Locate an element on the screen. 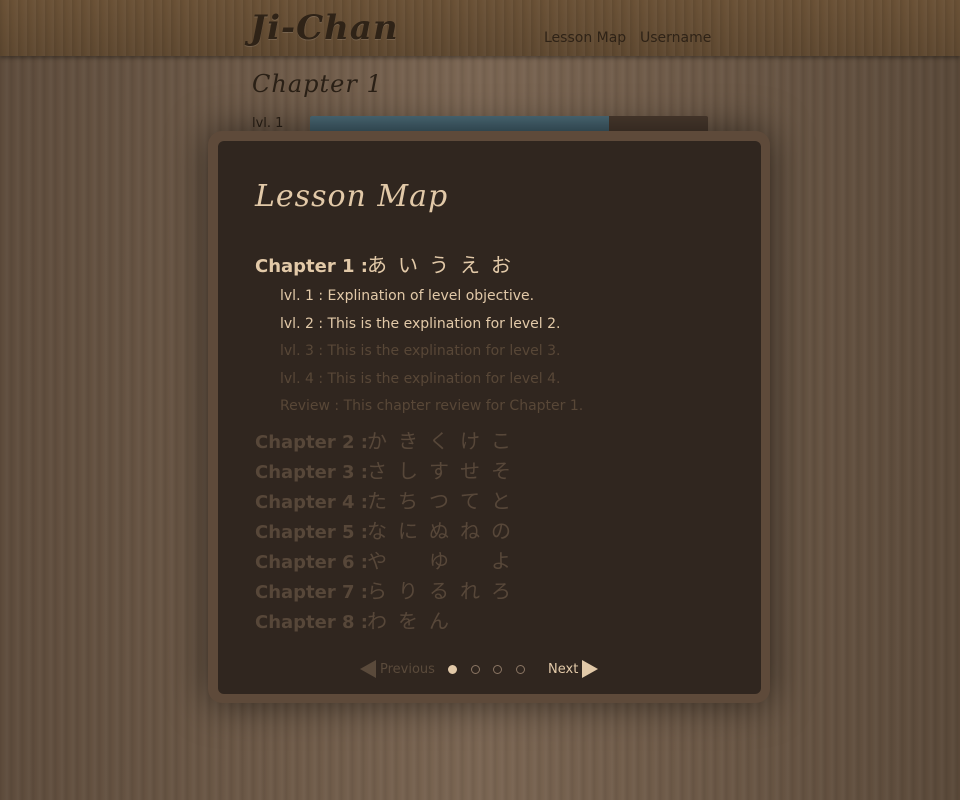 The width and height of the screenshot is (960, 800). chapter-kana: ら り る れ ろ is located at coordinates (444, 589).